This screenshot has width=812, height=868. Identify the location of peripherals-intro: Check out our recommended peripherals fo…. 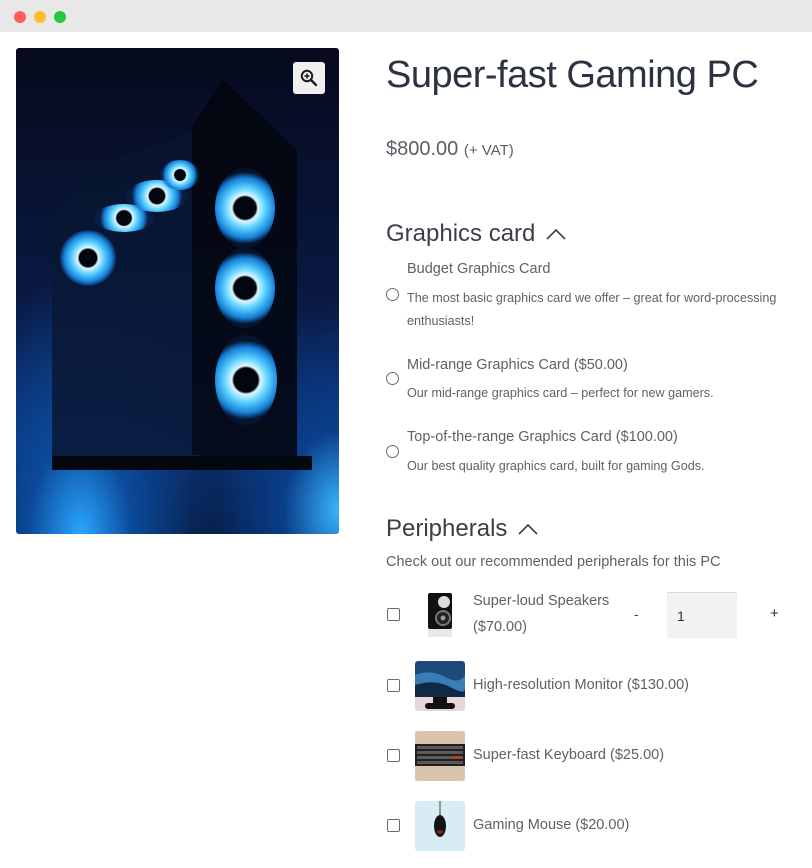
(553, 562).